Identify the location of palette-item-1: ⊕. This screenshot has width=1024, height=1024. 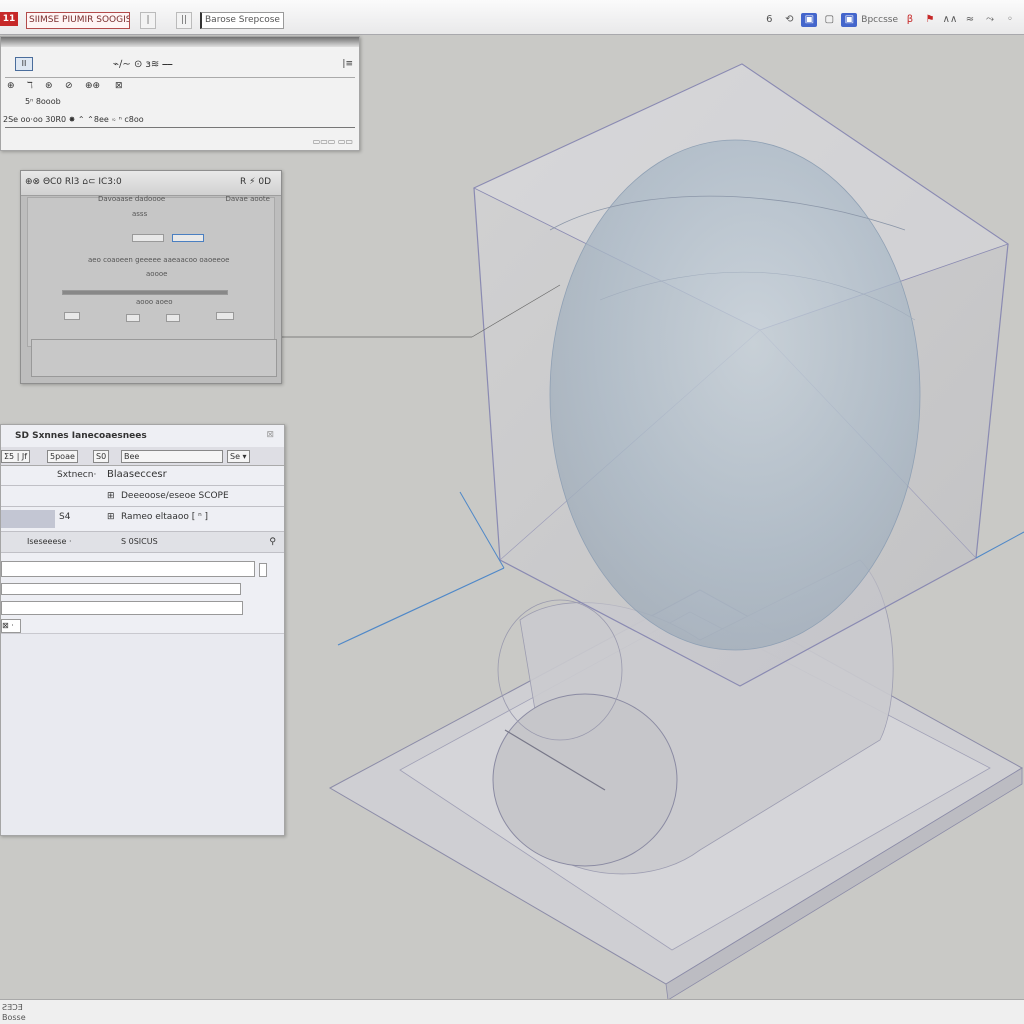
(11, 86).